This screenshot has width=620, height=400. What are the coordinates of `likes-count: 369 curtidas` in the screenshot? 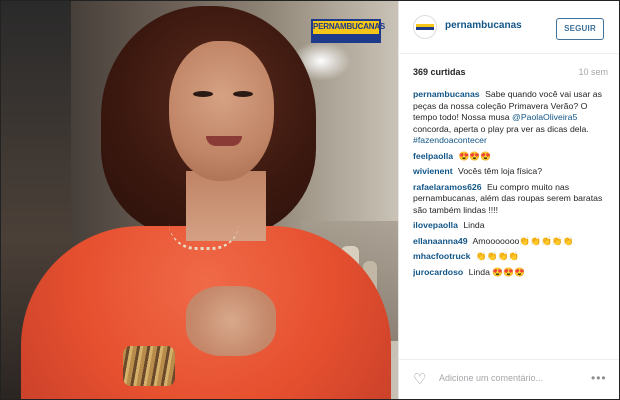 It's located at (439, 72).